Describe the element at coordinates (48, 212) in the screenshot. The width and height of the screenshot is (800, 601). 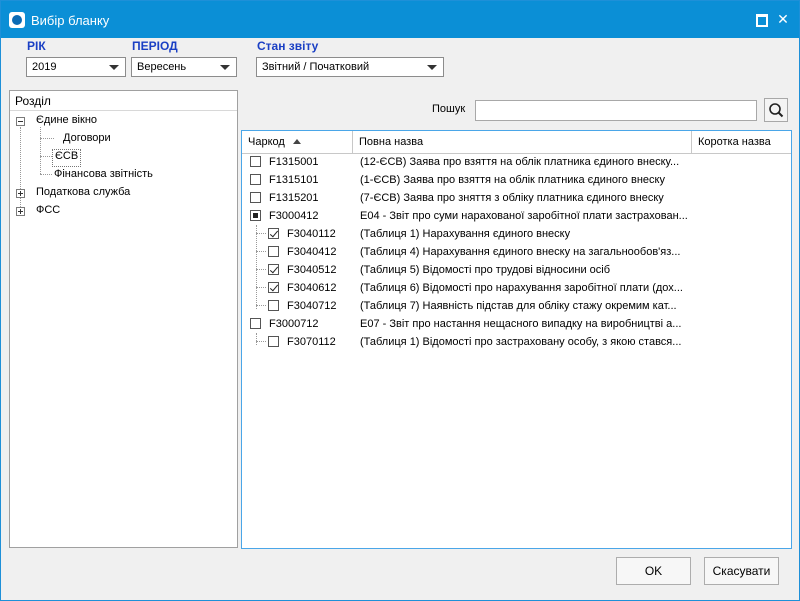
I see `tree-item-fss: ФСС` at that location.